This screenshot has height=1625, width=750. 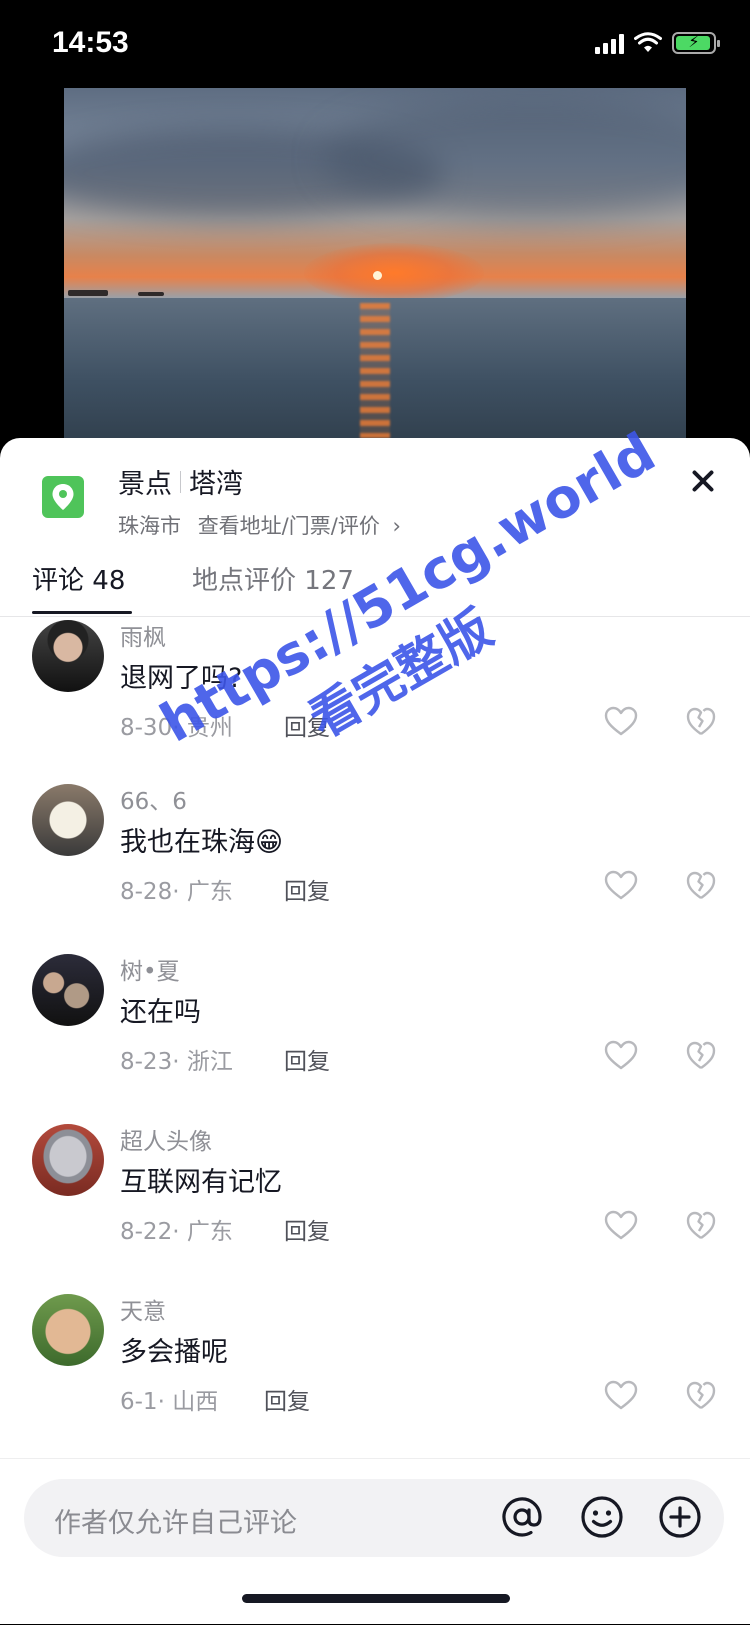 What do you see at coordinates (195, 1402) in the screenshot?
I see `comment-region: 山西` at bounding box center [195, 1402].